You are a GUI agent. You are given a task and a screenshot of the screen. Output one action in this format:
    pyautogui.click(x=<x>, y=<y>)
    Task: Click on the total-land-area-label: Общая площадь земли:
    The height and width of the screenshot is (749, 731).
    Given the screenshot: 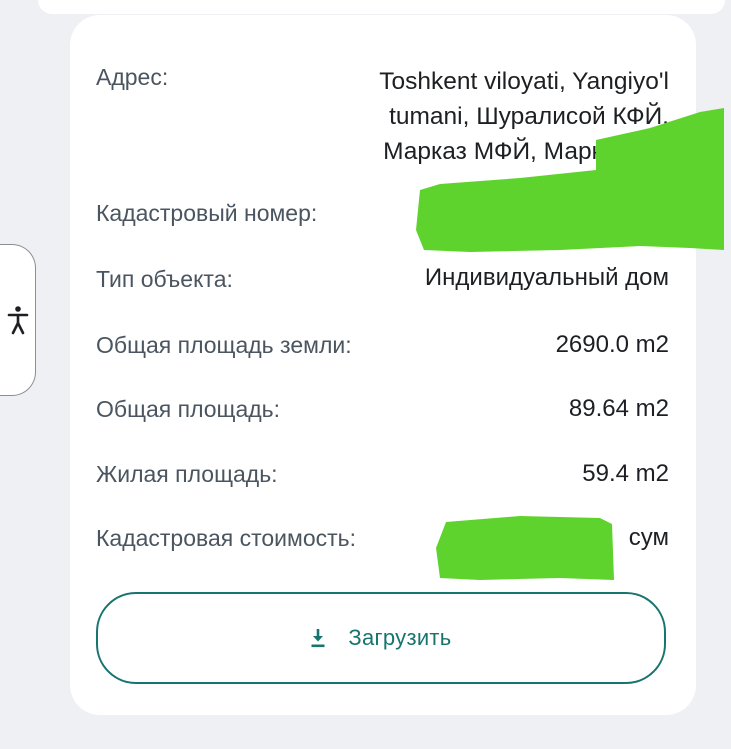 What is the action you would take?
    pyautogui.click(x=224, y=345)
    